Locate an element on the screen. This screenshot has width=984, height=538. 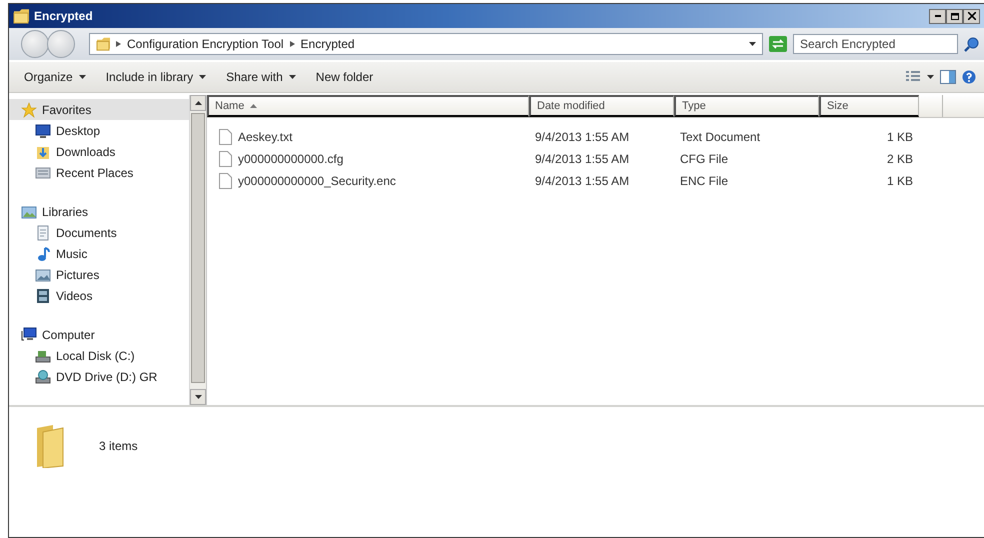
nav-item: Pictures is located at coordinates (99, 274).